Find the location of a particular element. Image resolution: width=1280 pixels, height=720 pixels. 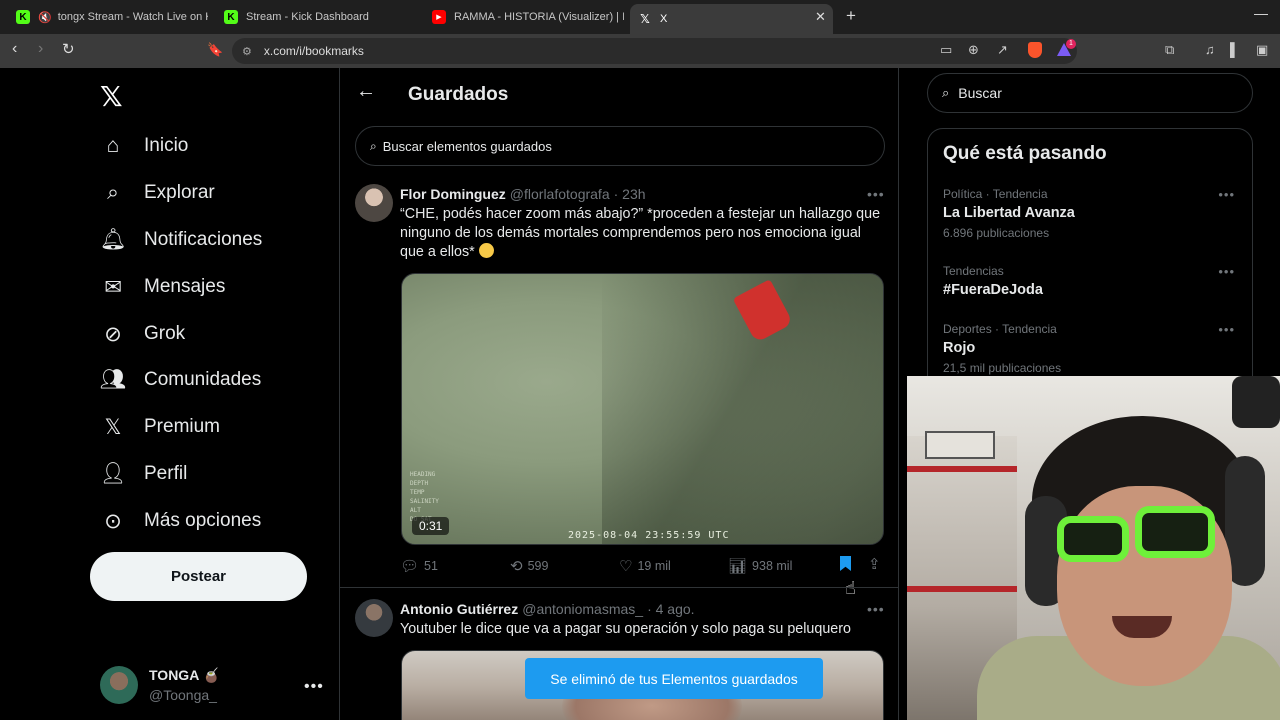

tab-x: 𝕏 X is located at coordinates (731, 19).